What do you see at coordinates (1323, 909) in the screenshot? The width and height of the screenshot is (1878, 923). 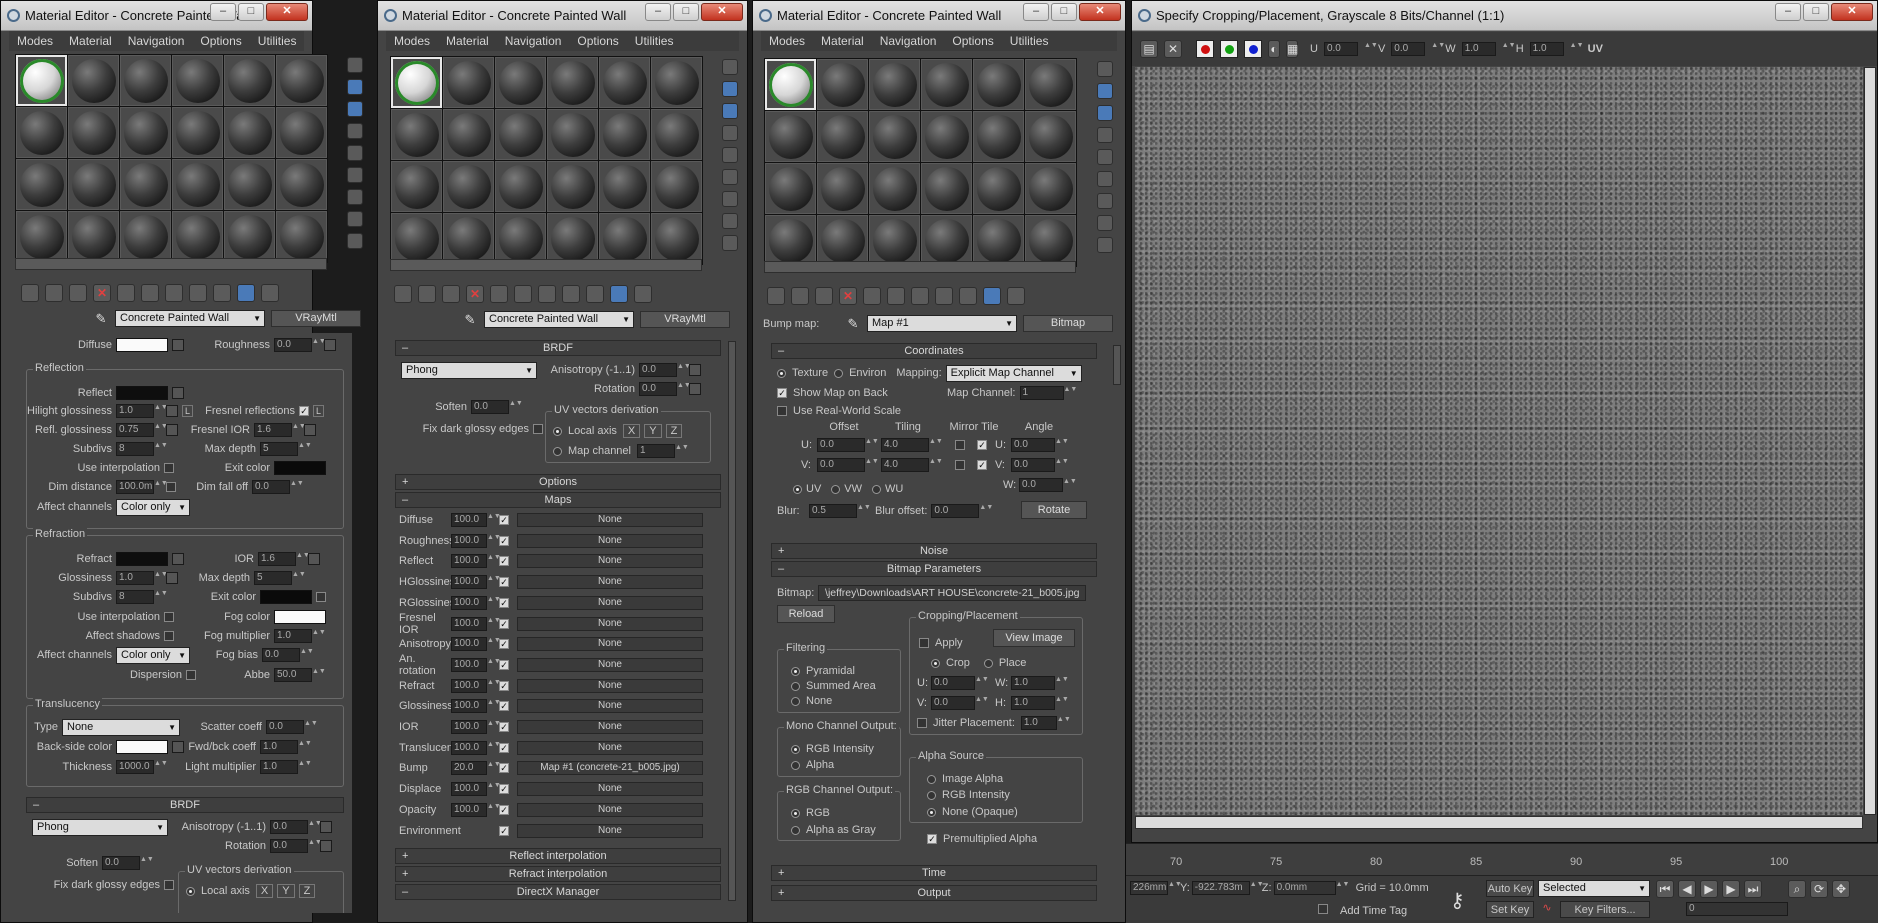 I see `timetag-icon` at bounding box center [1323, 909].